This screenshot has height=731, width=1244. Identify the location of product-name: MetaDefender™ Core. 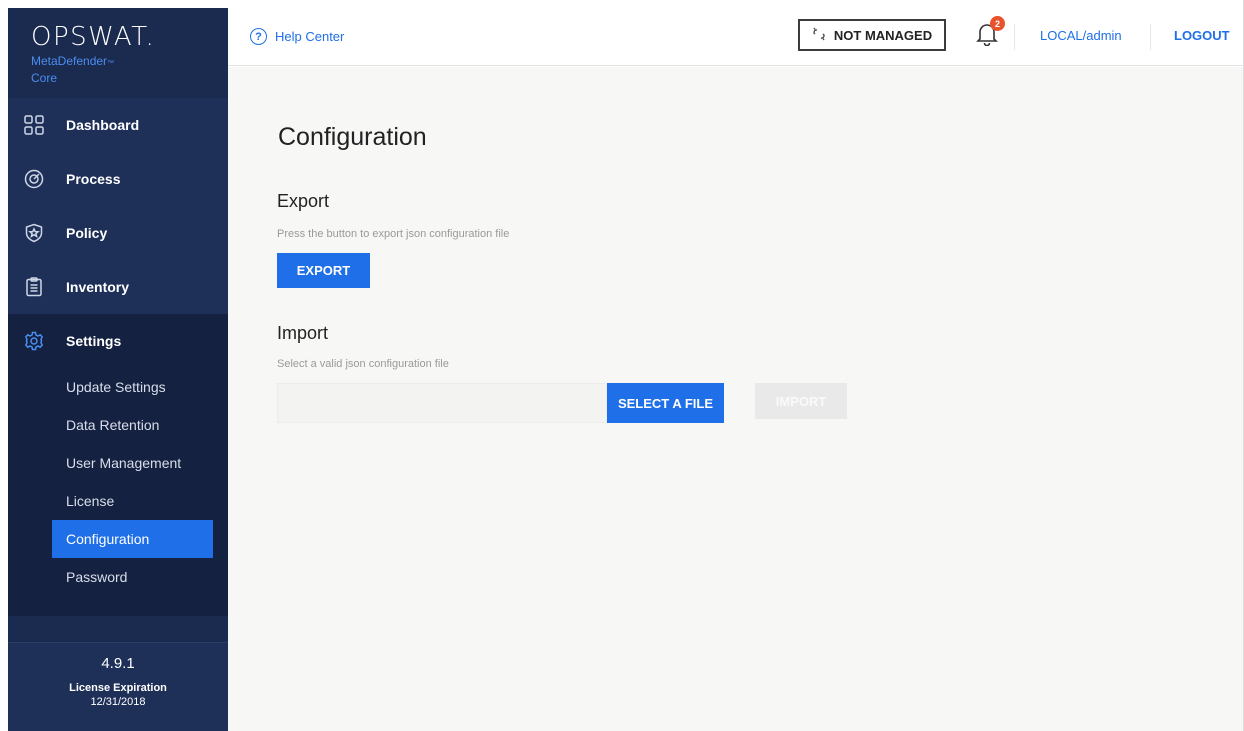
(73, 69).